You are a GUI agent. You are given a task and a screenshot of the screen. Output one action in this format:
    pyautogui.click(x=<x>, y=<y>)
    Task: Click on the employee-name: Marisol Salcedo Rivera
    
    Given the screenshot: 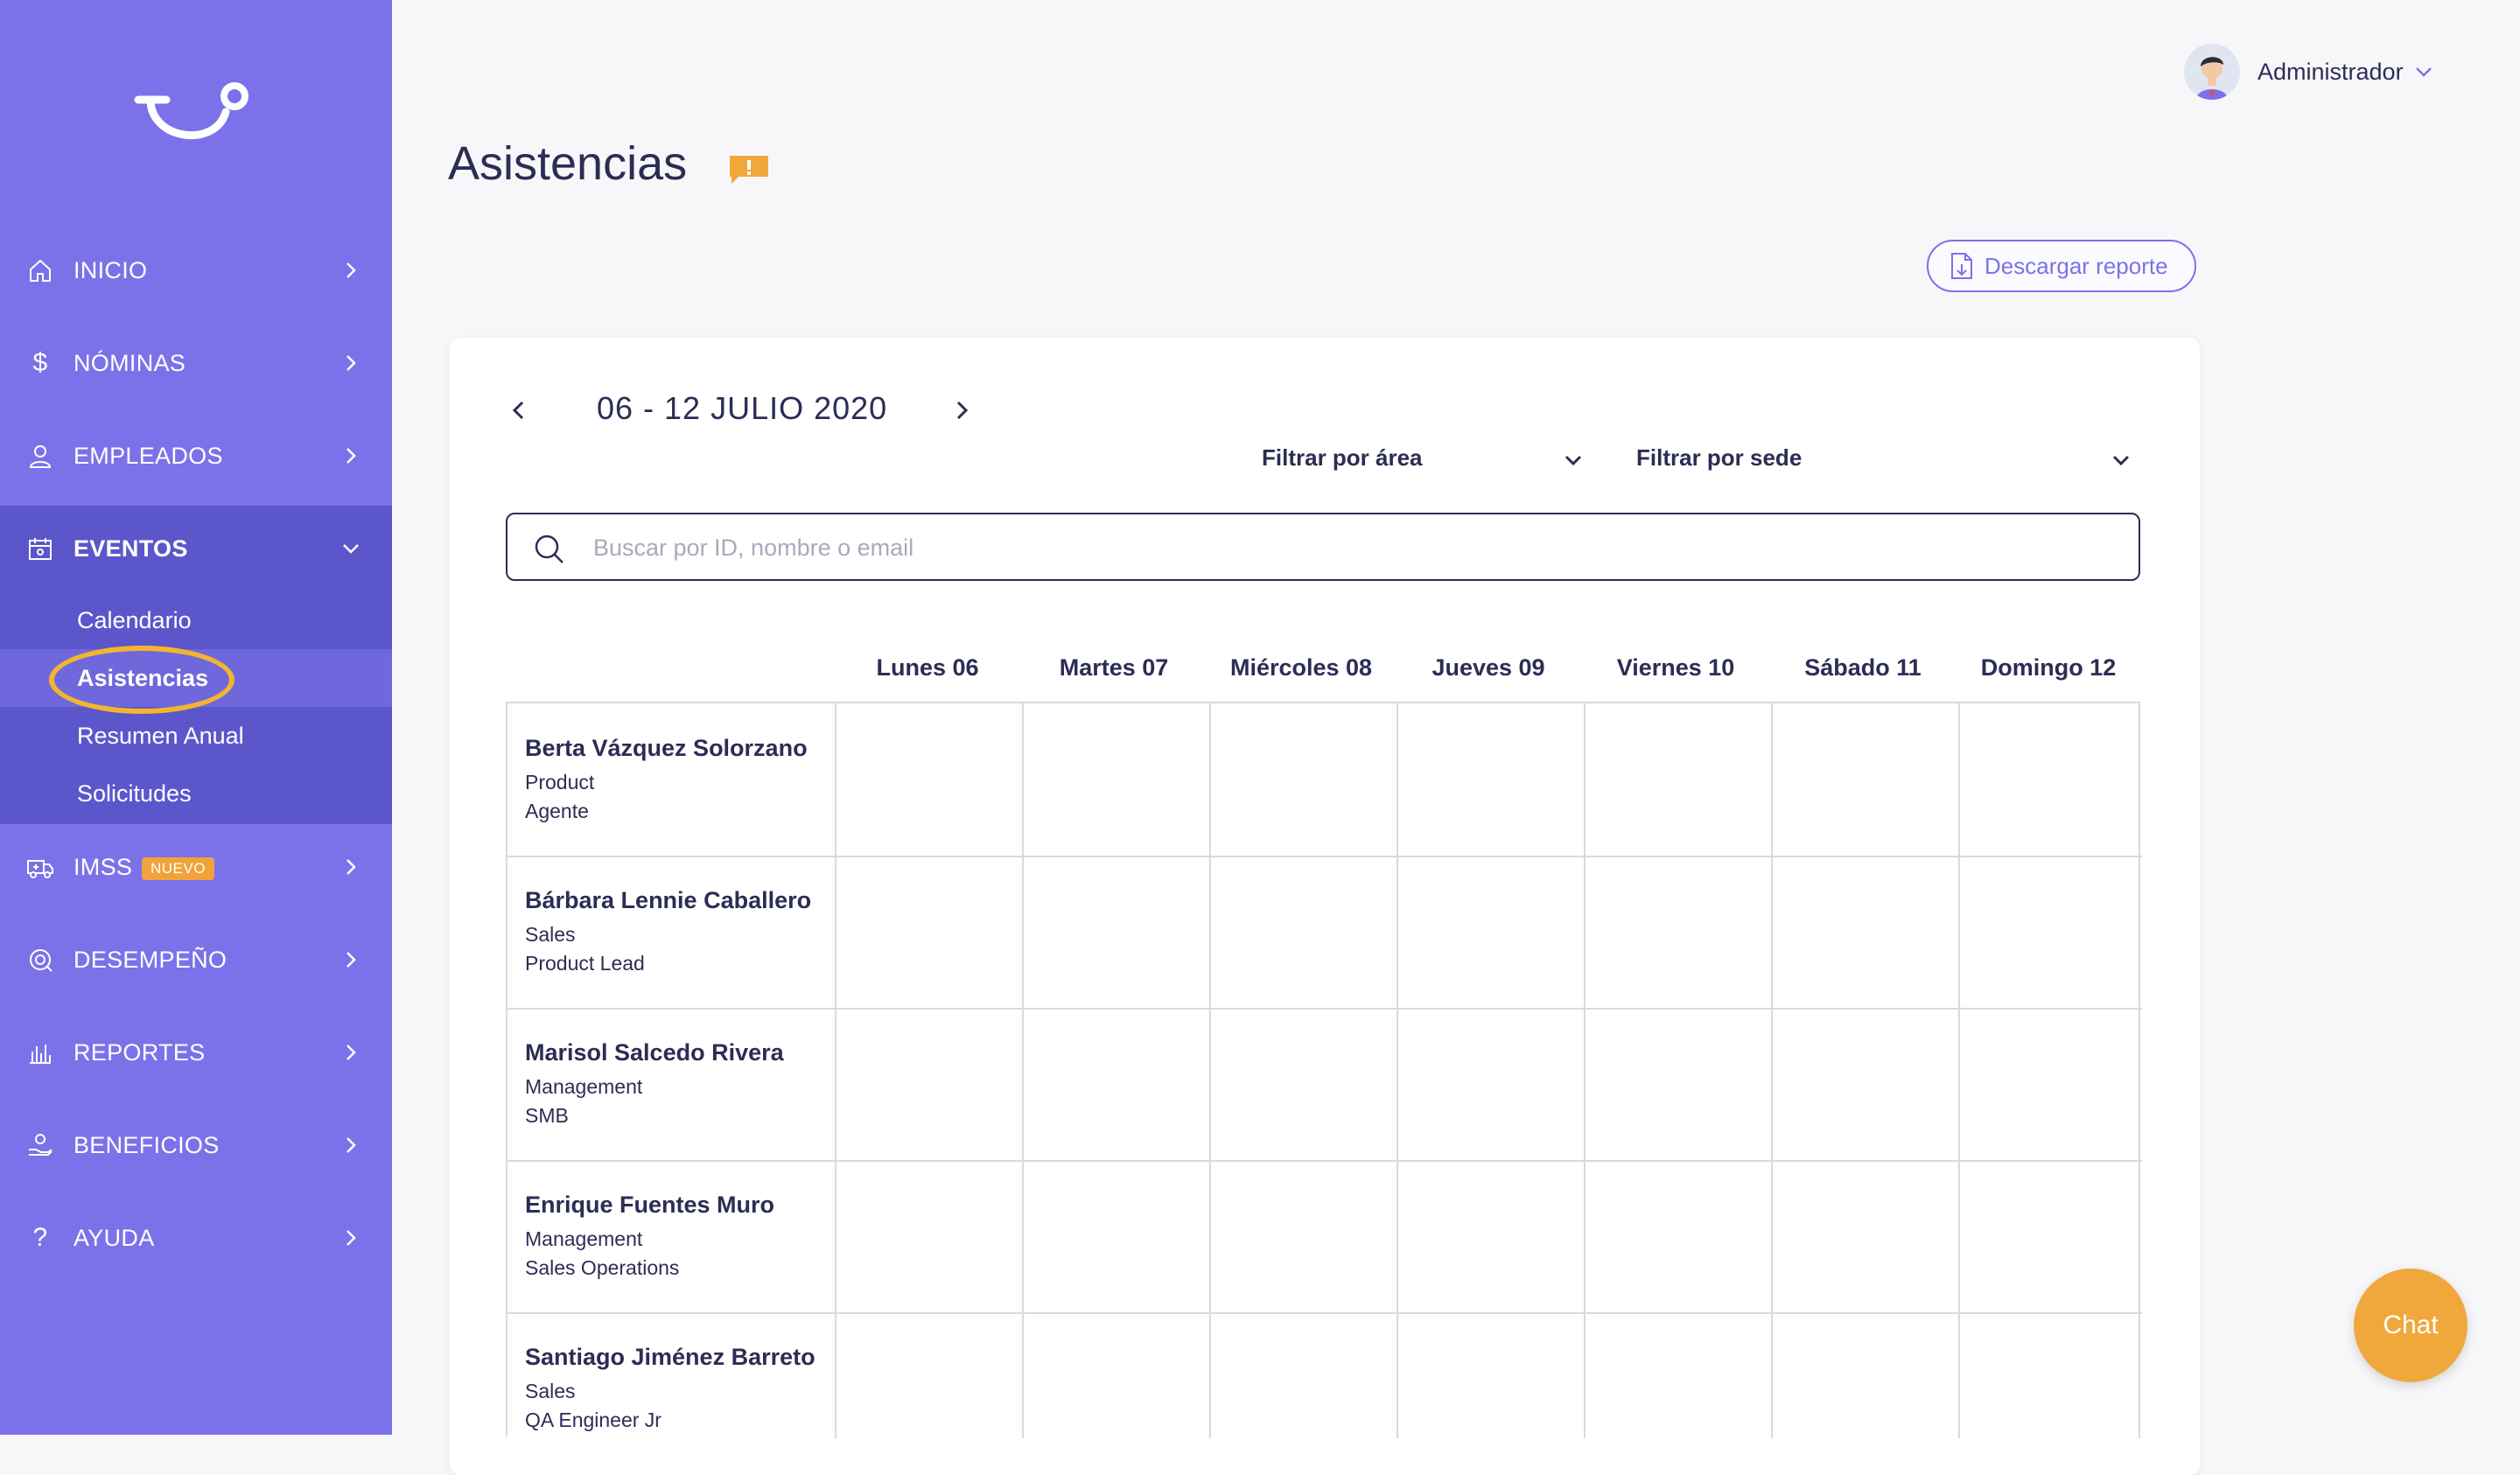 What is the action you would take?
    pyautogui.click(x=654, y=1052)
    